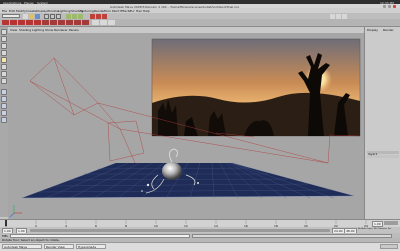 This screenshot has width=400, height=251. What do you see at coordinates (92, 16) in the screenshot?
I see `render-frame-icon` at bounding box center [92, 16].